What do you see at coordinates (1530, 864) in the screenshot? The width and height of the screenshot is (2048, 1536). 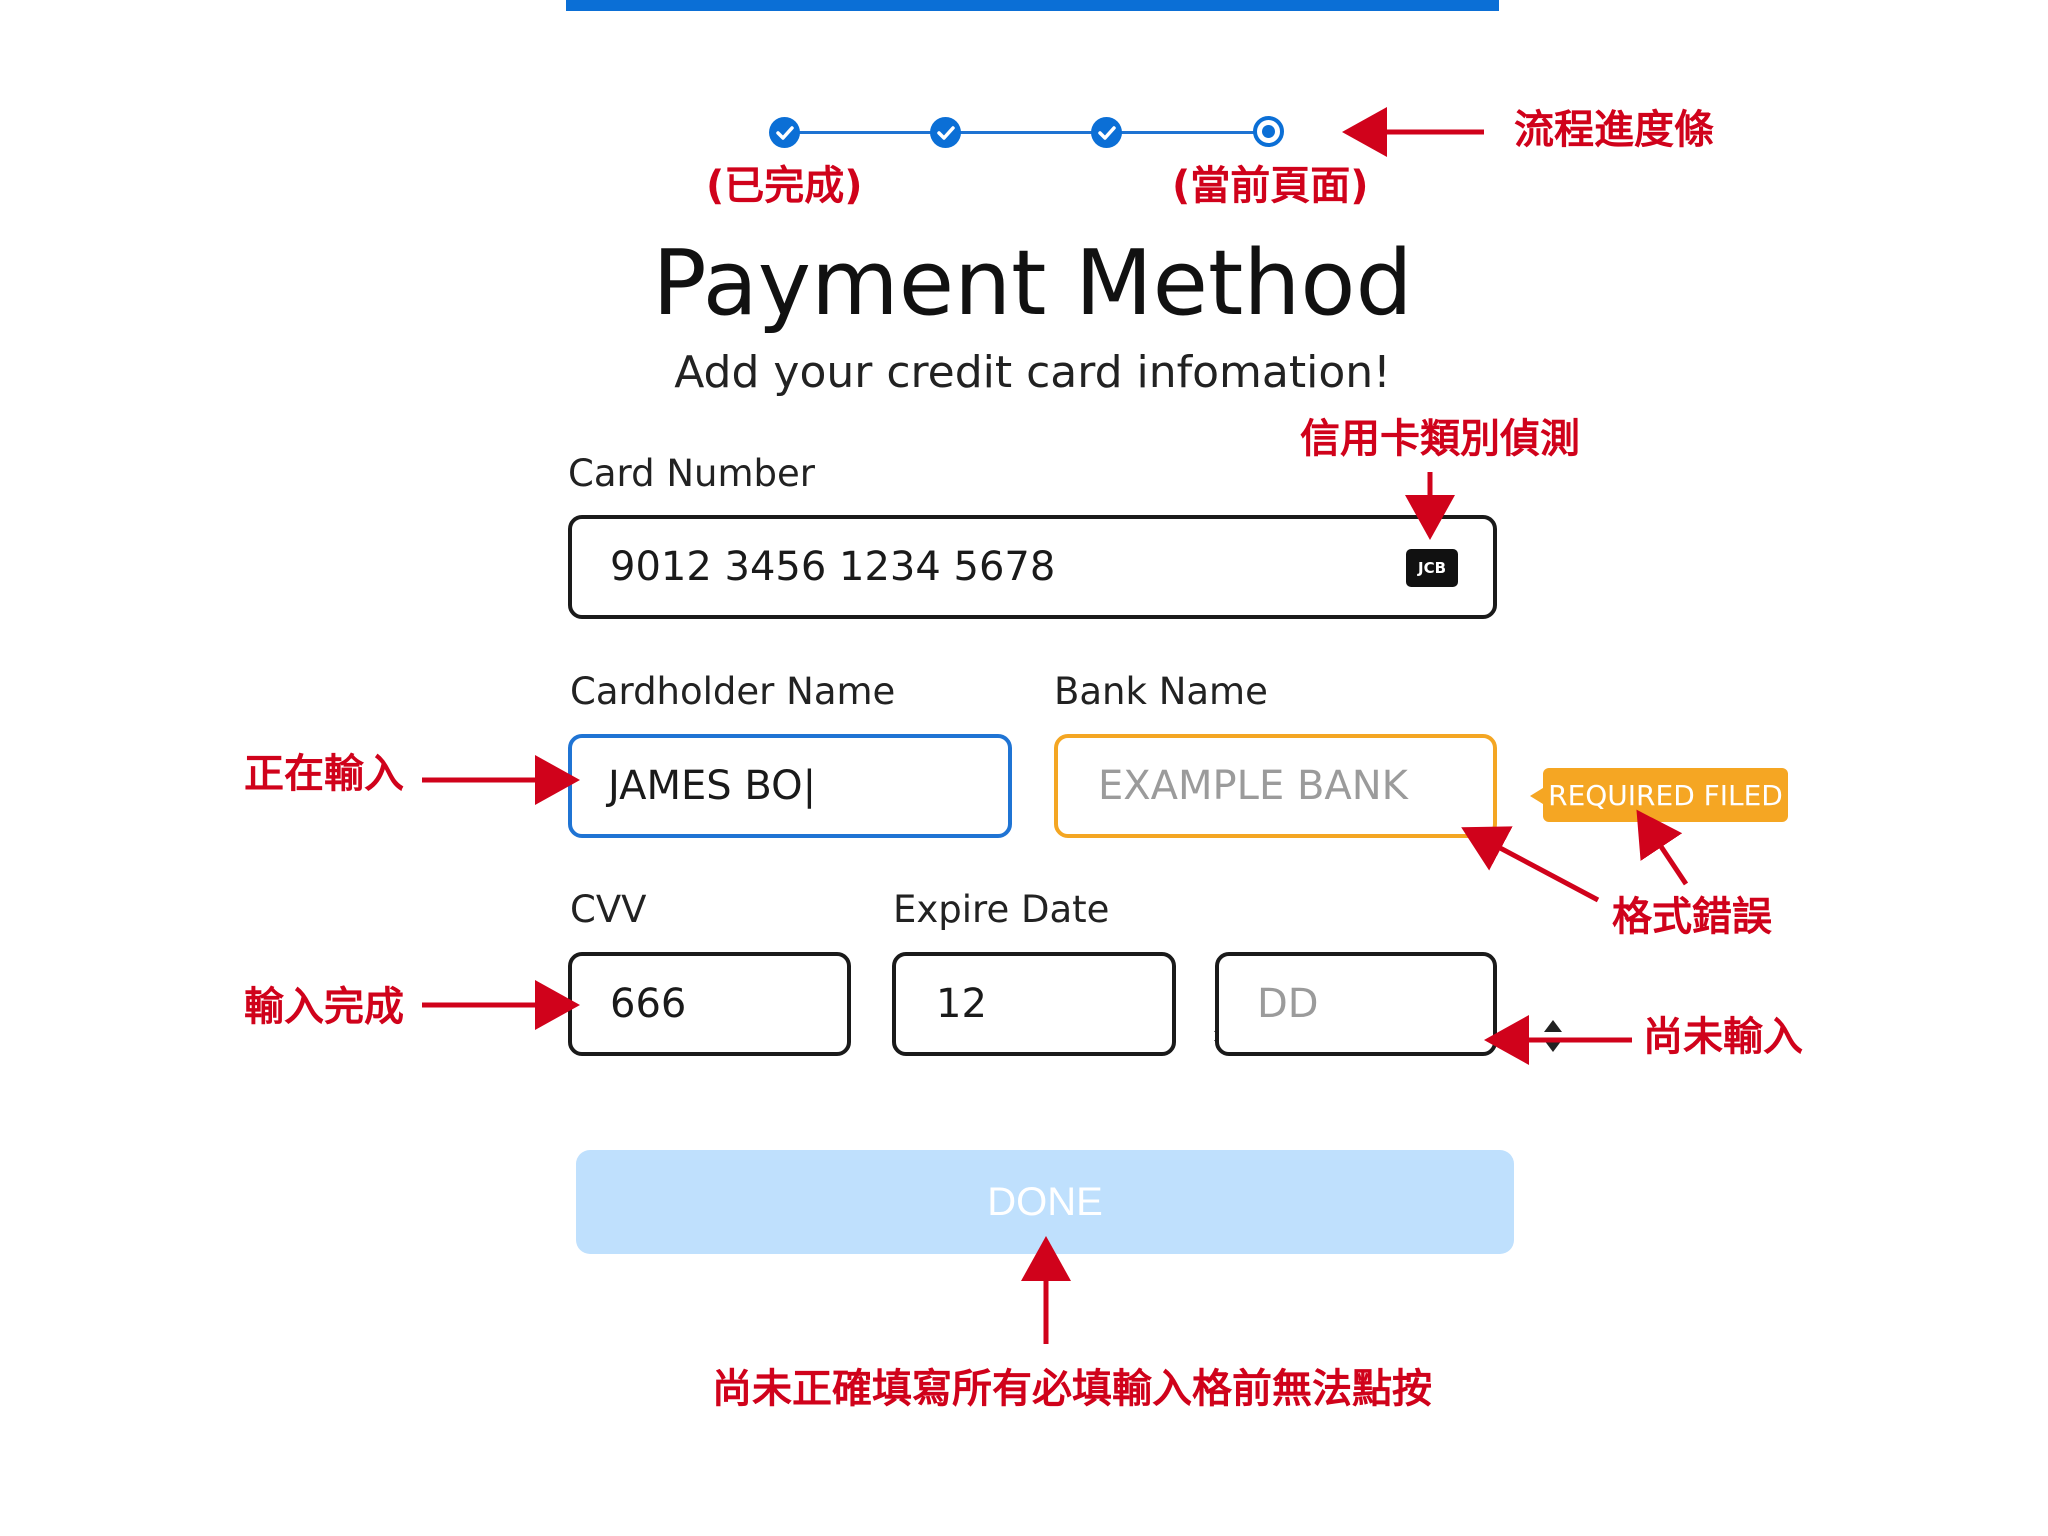 I see `arrow-to-bank-field` at bounding box center [1530, 864].